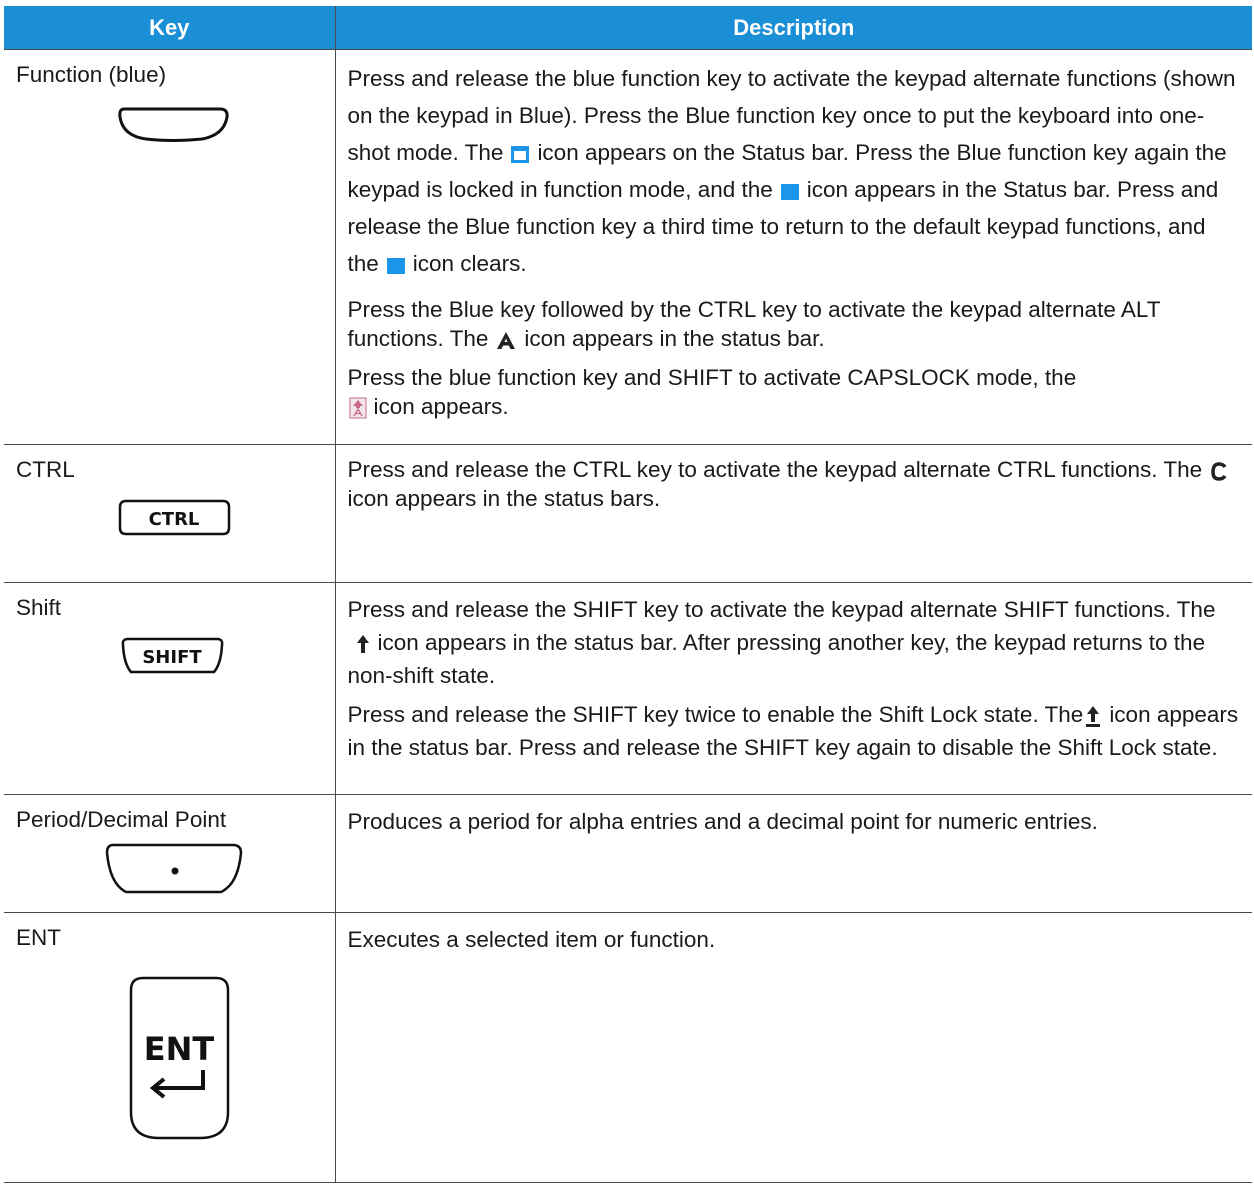 This screenshot has height=1186, width=1254. I want to click on letter-a-icon, so click(506, 341).